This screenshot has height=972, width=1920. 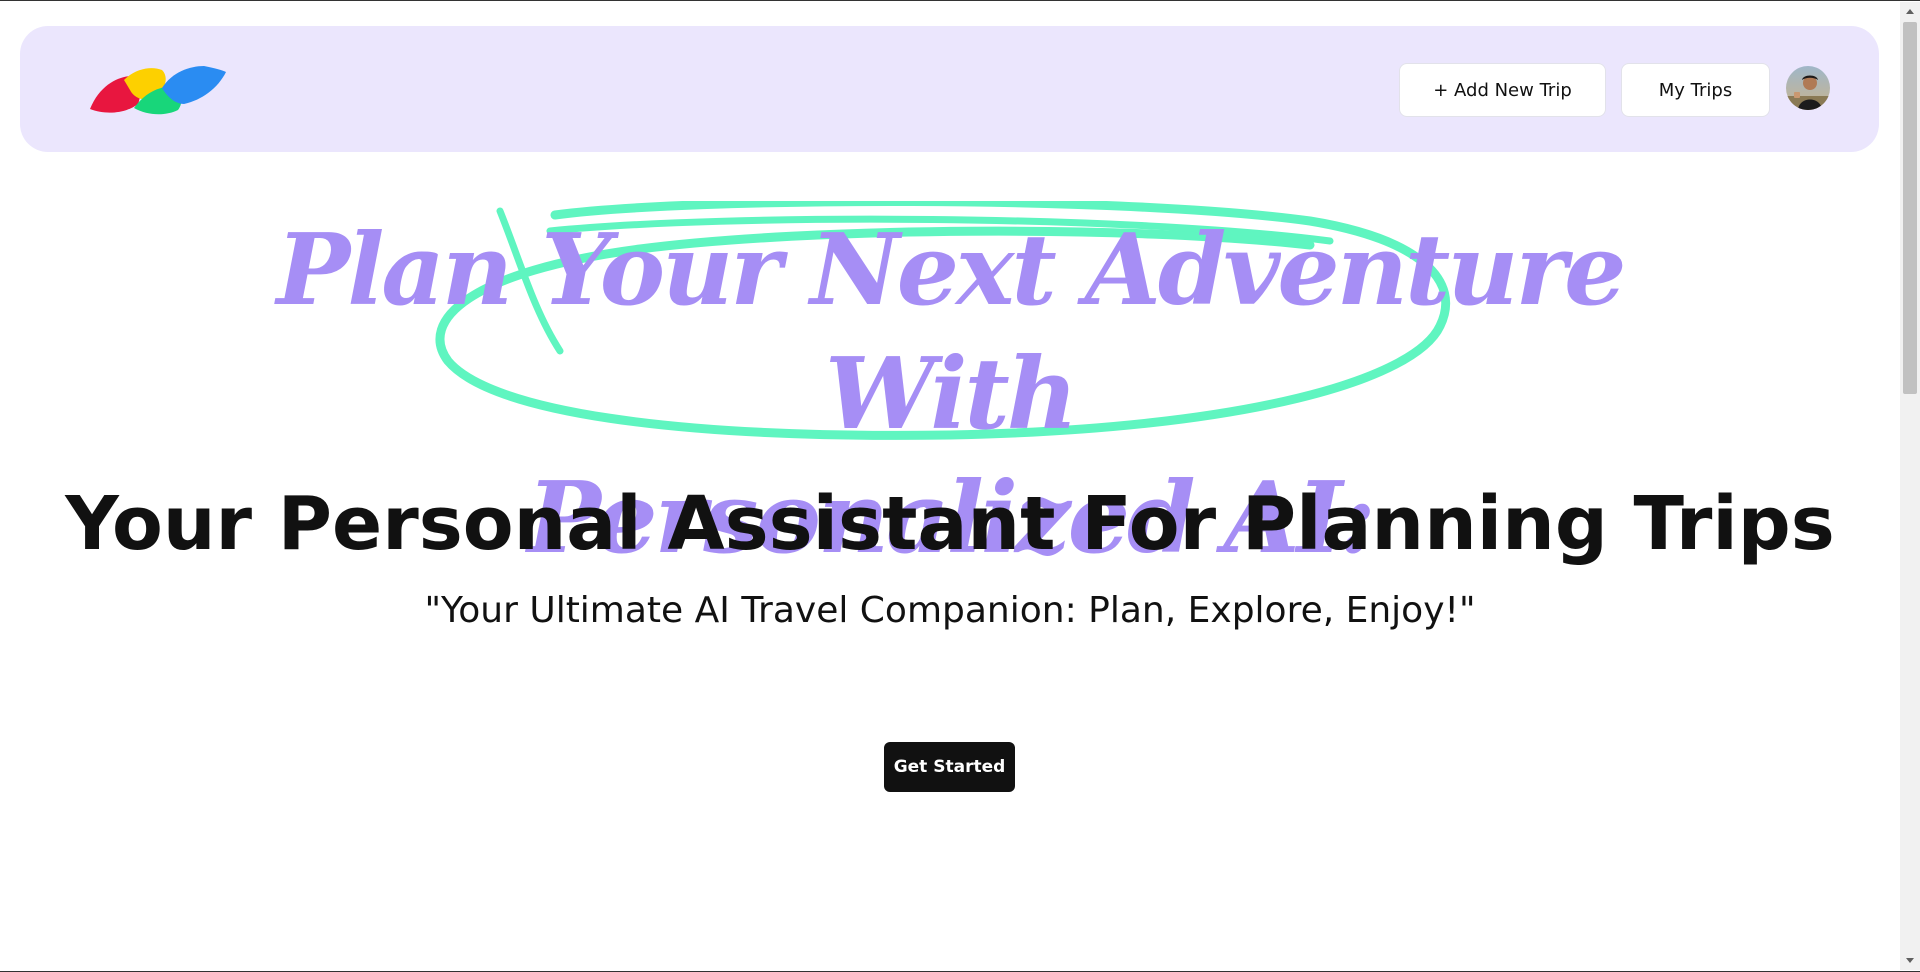 What do you see at coordinates (1808, 88) in the screenshot?
I see `user-avatar` at bounding box center [1808, 88].